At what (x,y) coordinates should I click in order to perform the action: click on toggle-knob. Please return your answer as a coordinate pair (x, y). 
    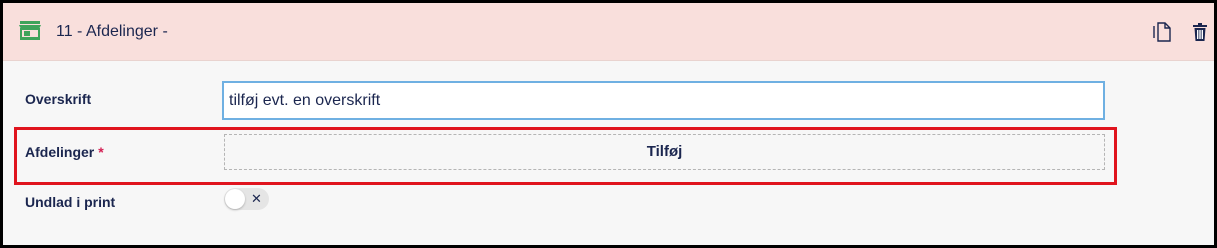
    Looking at the image, I should click on (235, 199).